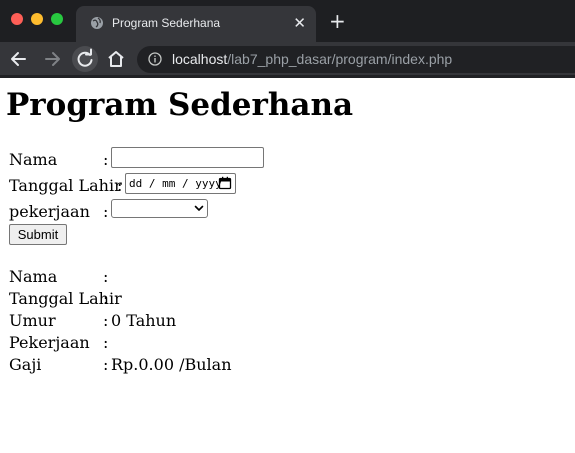 The image size is (575, 453). I want to click on forward-arrow-icon, so click(52, 59).